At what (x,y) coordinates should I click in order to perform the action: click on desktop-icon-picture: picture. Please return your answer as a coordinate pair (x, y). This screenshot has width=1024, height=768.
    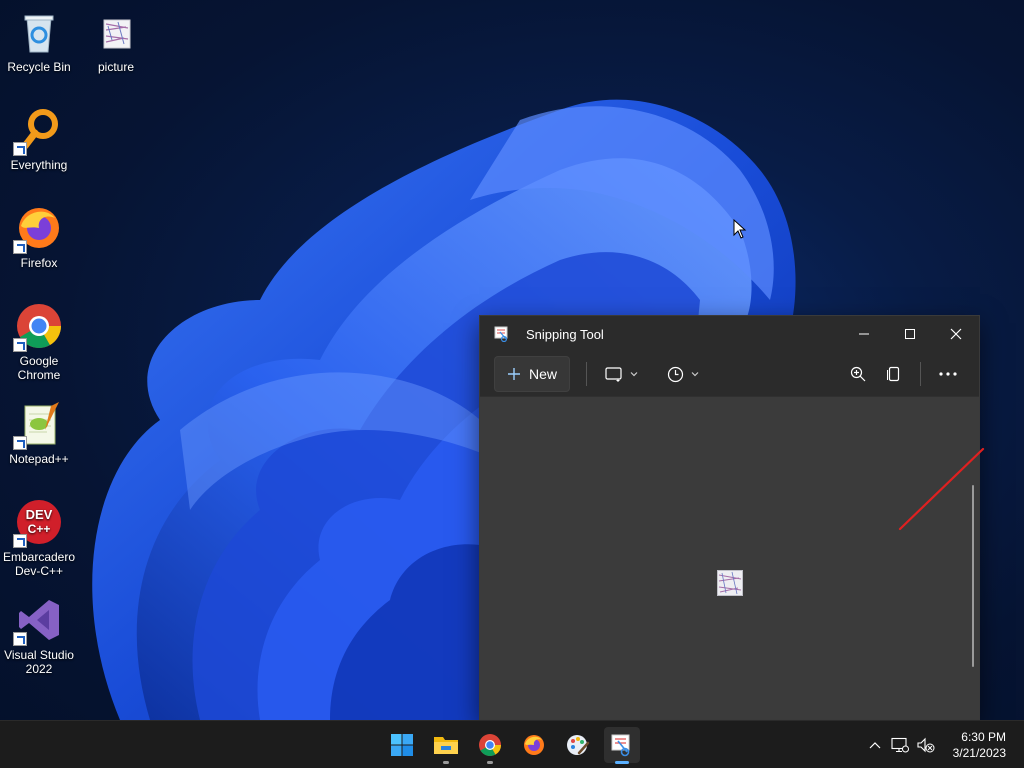
    Looking at the image, I should click on (116, 41).